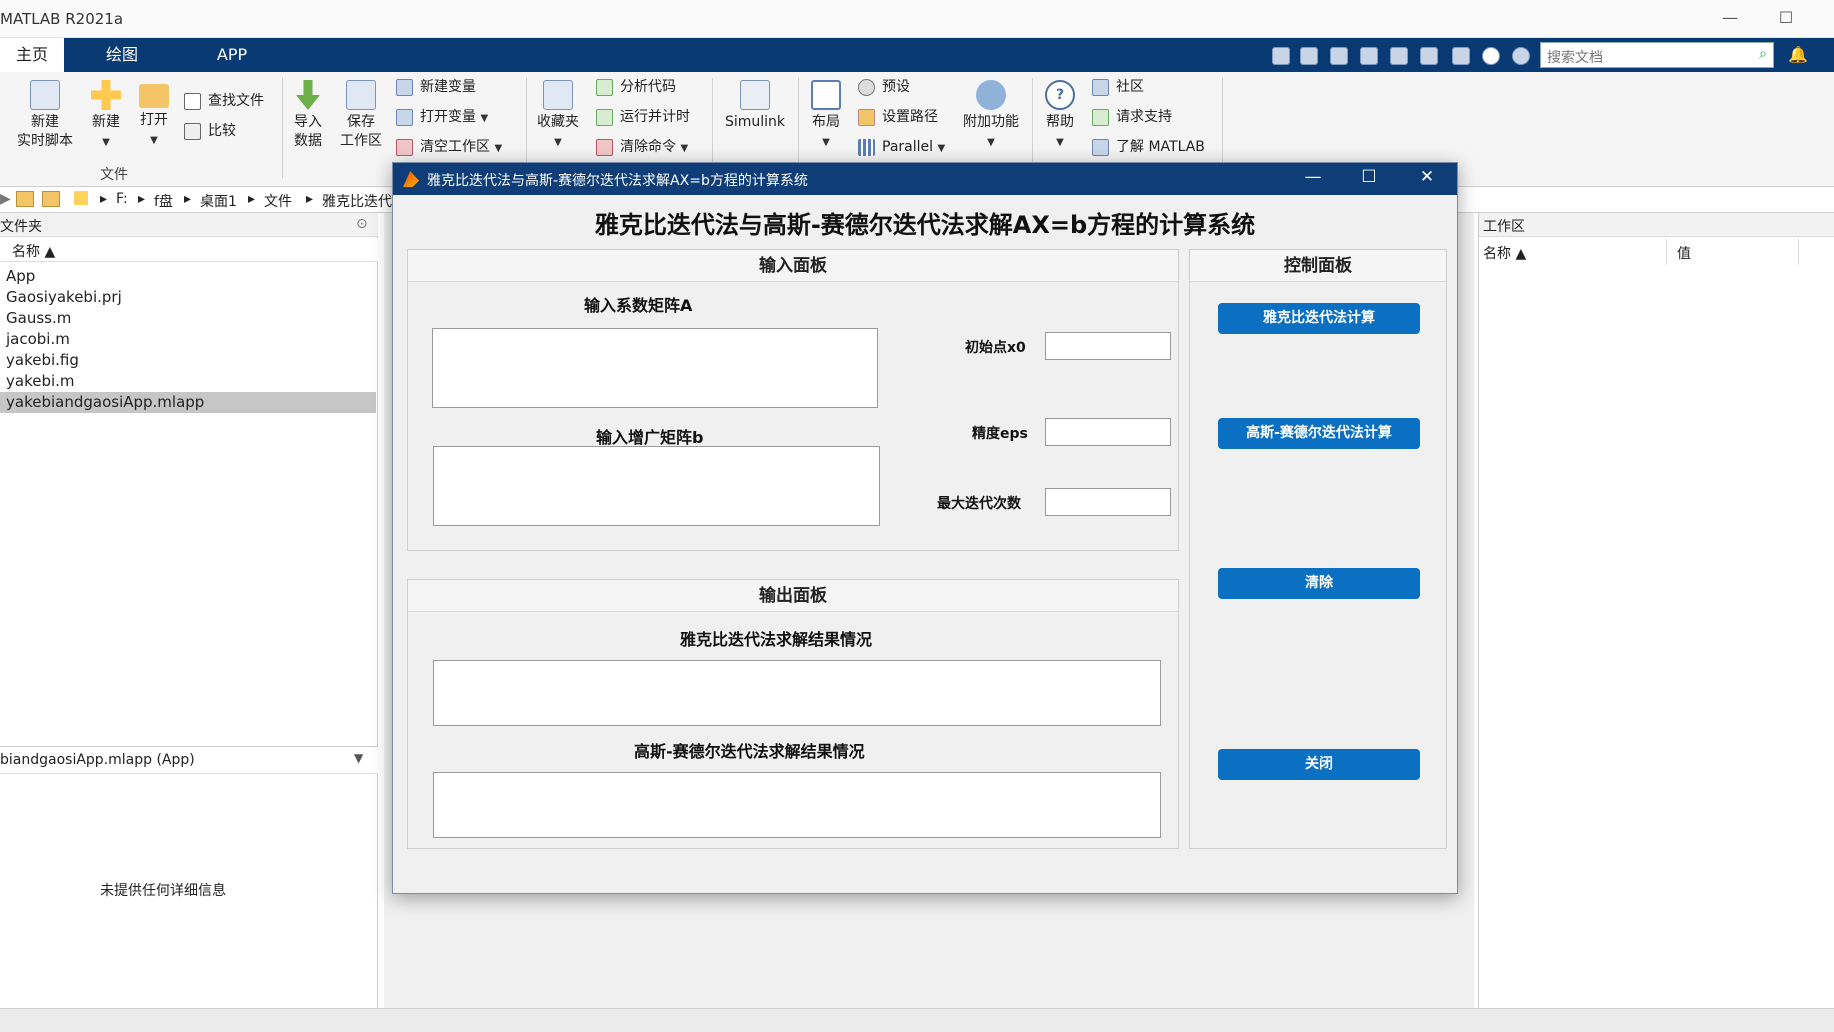  I want to click on max-iterations-input, so click(1108, 502).